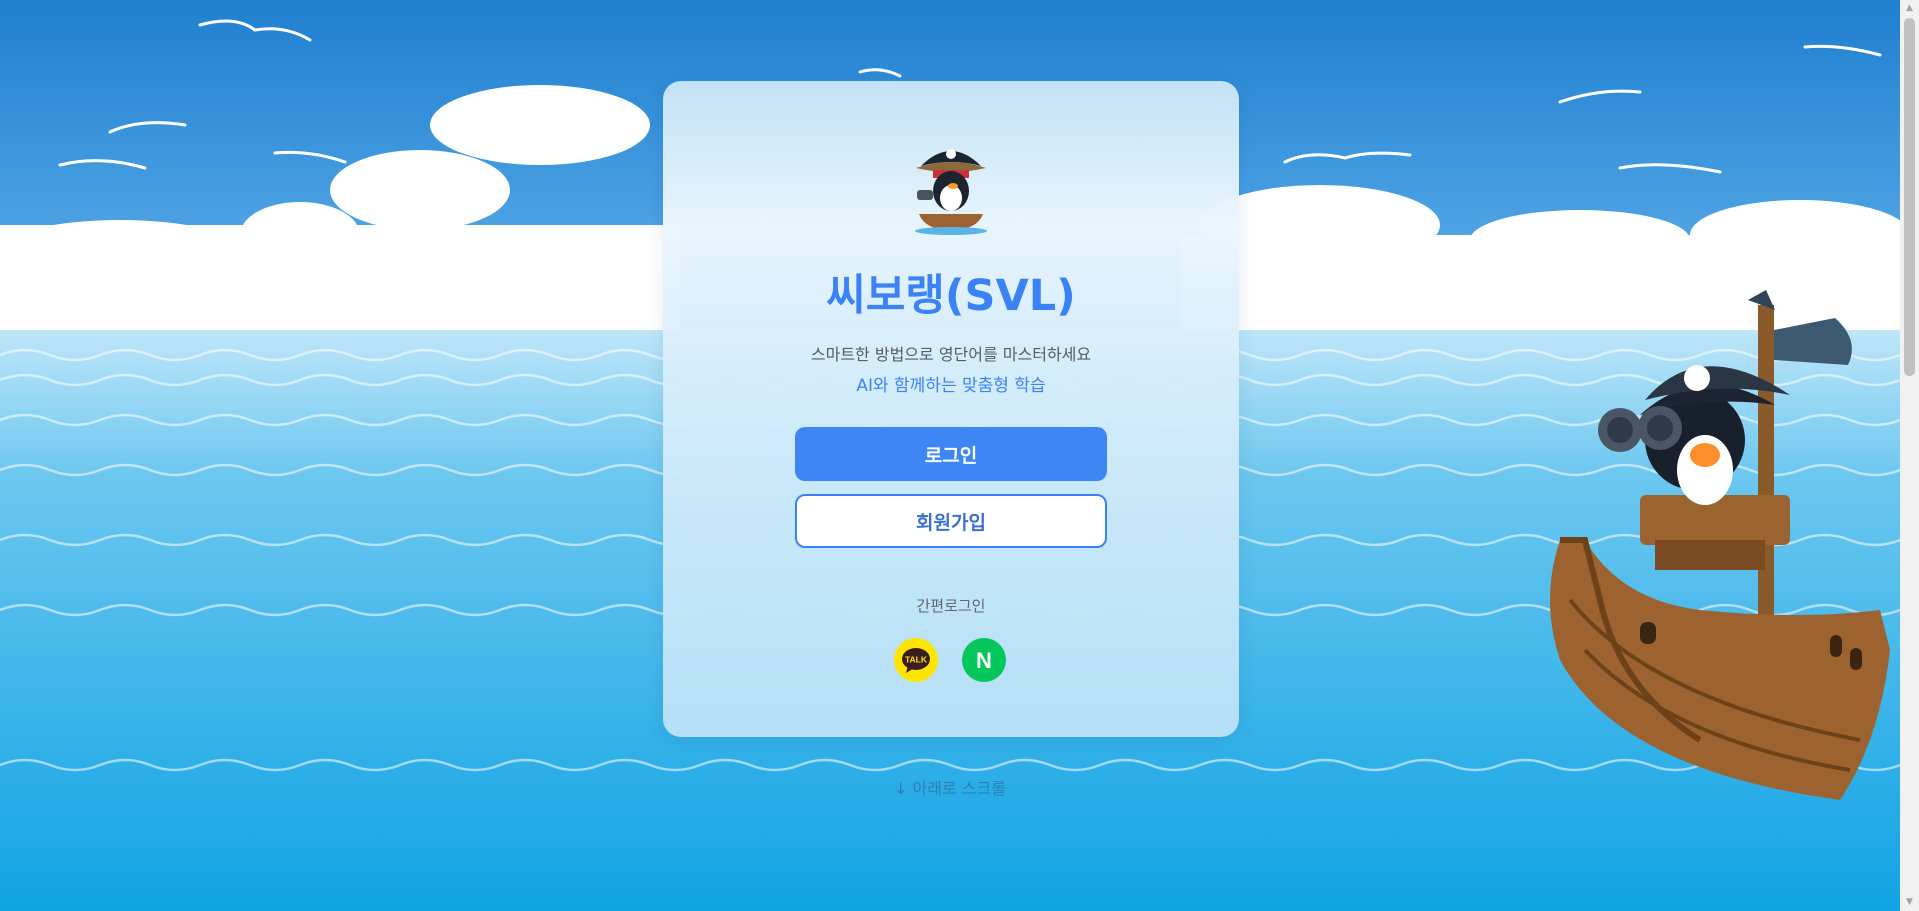  What do you see at coordinates (951, 386) in the screenshot?
I see `app-tagline: AI와 함께하는 맞춤형 학습` at bounding box center [951, 386].